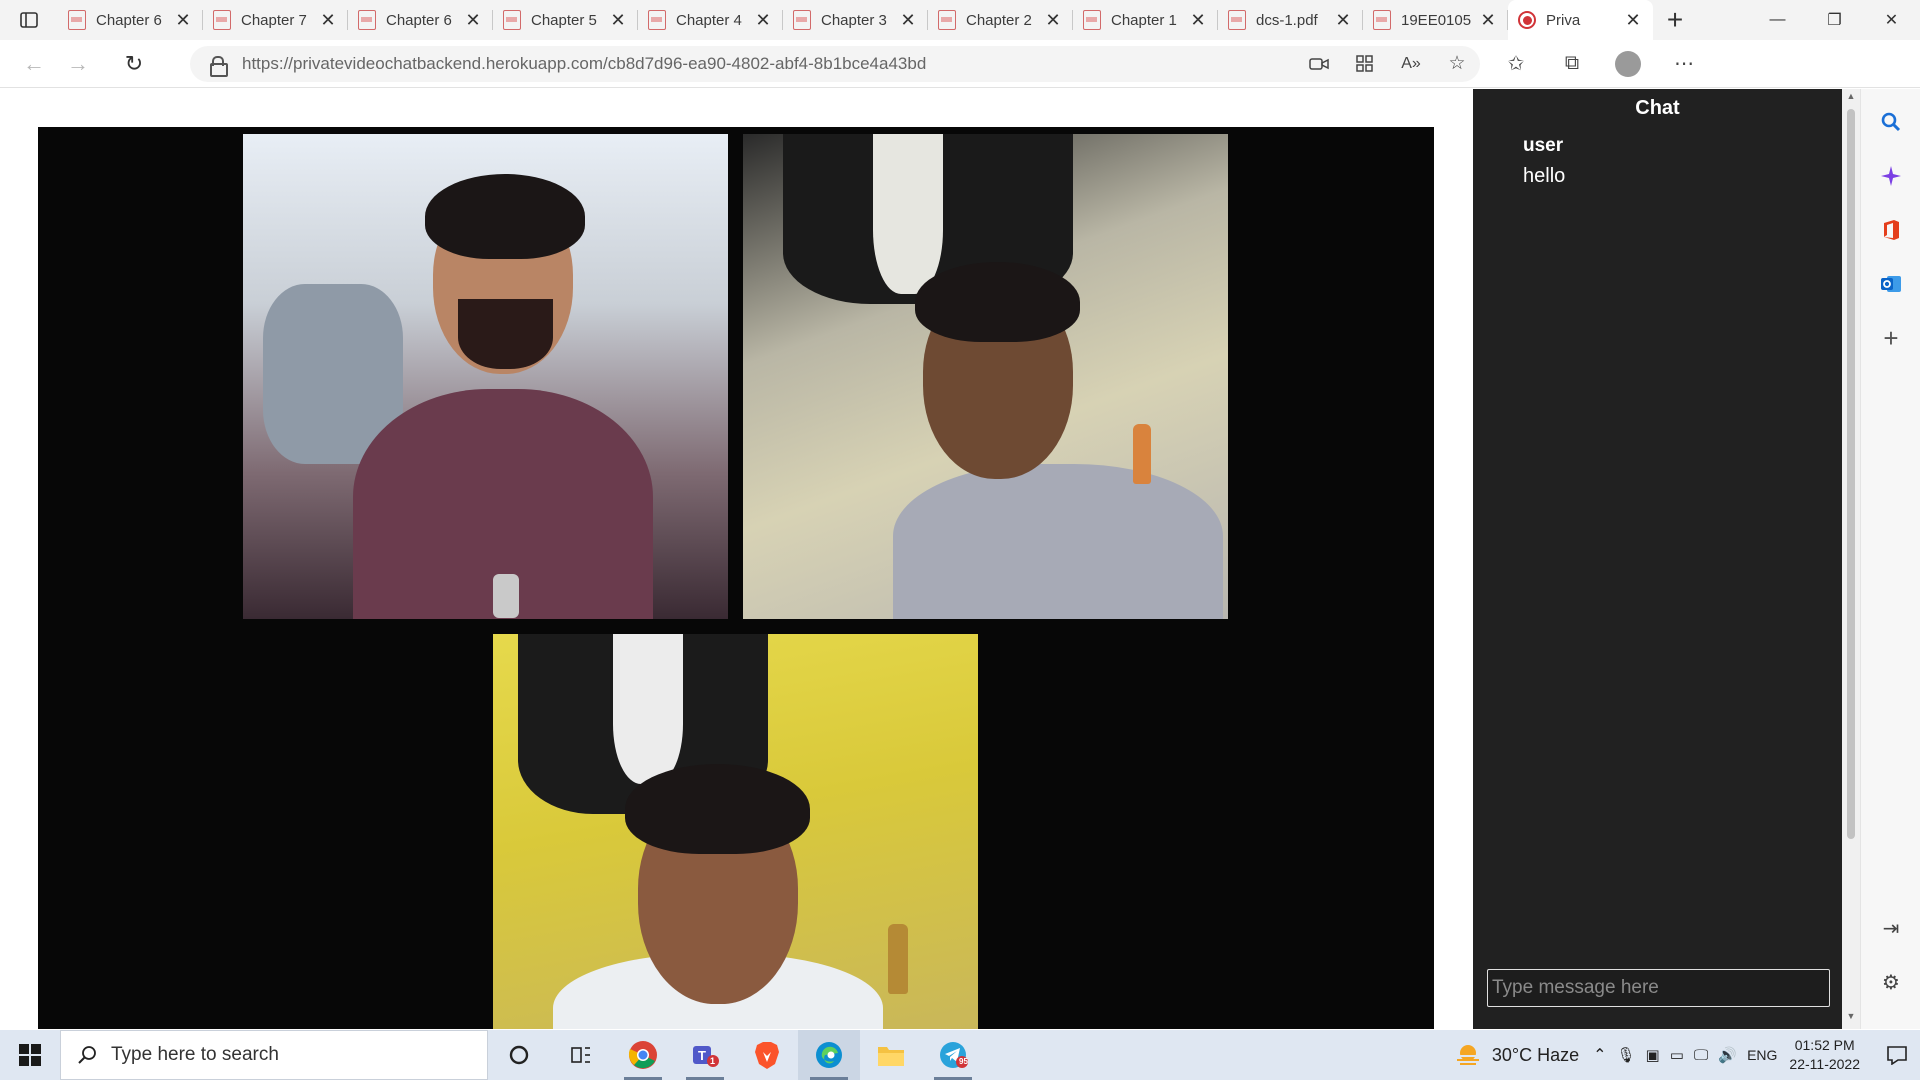 The width and height of the screenshot is (1920, 1080). Describe the element at coordinates (34, 64) in the screenshot. I see `back-button: ←` at that location.